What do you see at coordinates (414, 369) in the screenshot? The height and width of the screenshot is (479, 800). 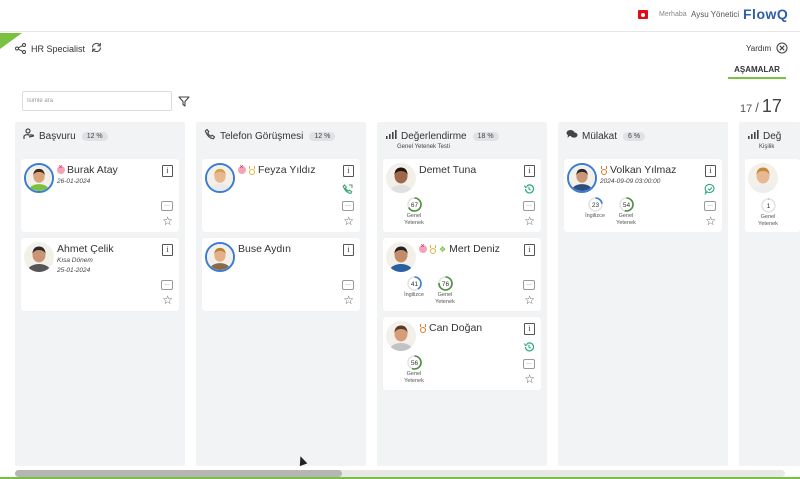 I see `score-indicator: 56 Genel Yetenek` at bounding box center [414, 369].